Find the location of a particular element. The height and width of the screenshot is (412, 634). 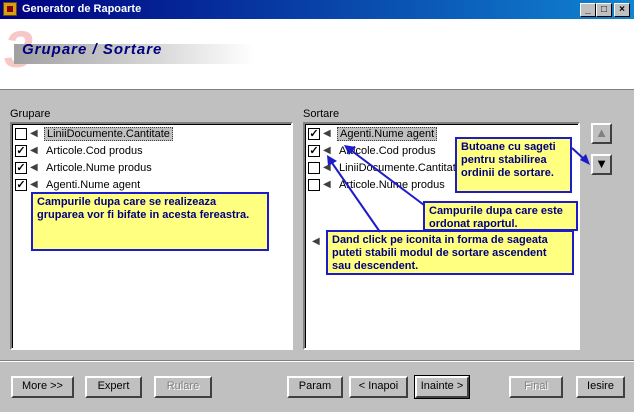

next-button: Inainte > is located at coordinates (442, 387).